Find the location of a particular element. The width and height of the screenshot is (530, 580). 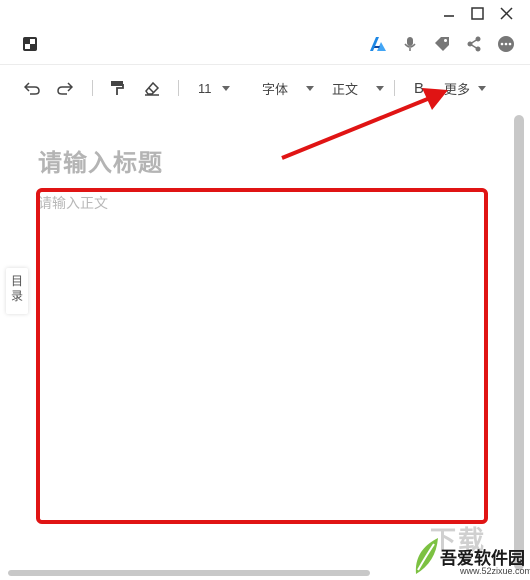

sidebar-toggle-icon is located at coordinates (30, 44).